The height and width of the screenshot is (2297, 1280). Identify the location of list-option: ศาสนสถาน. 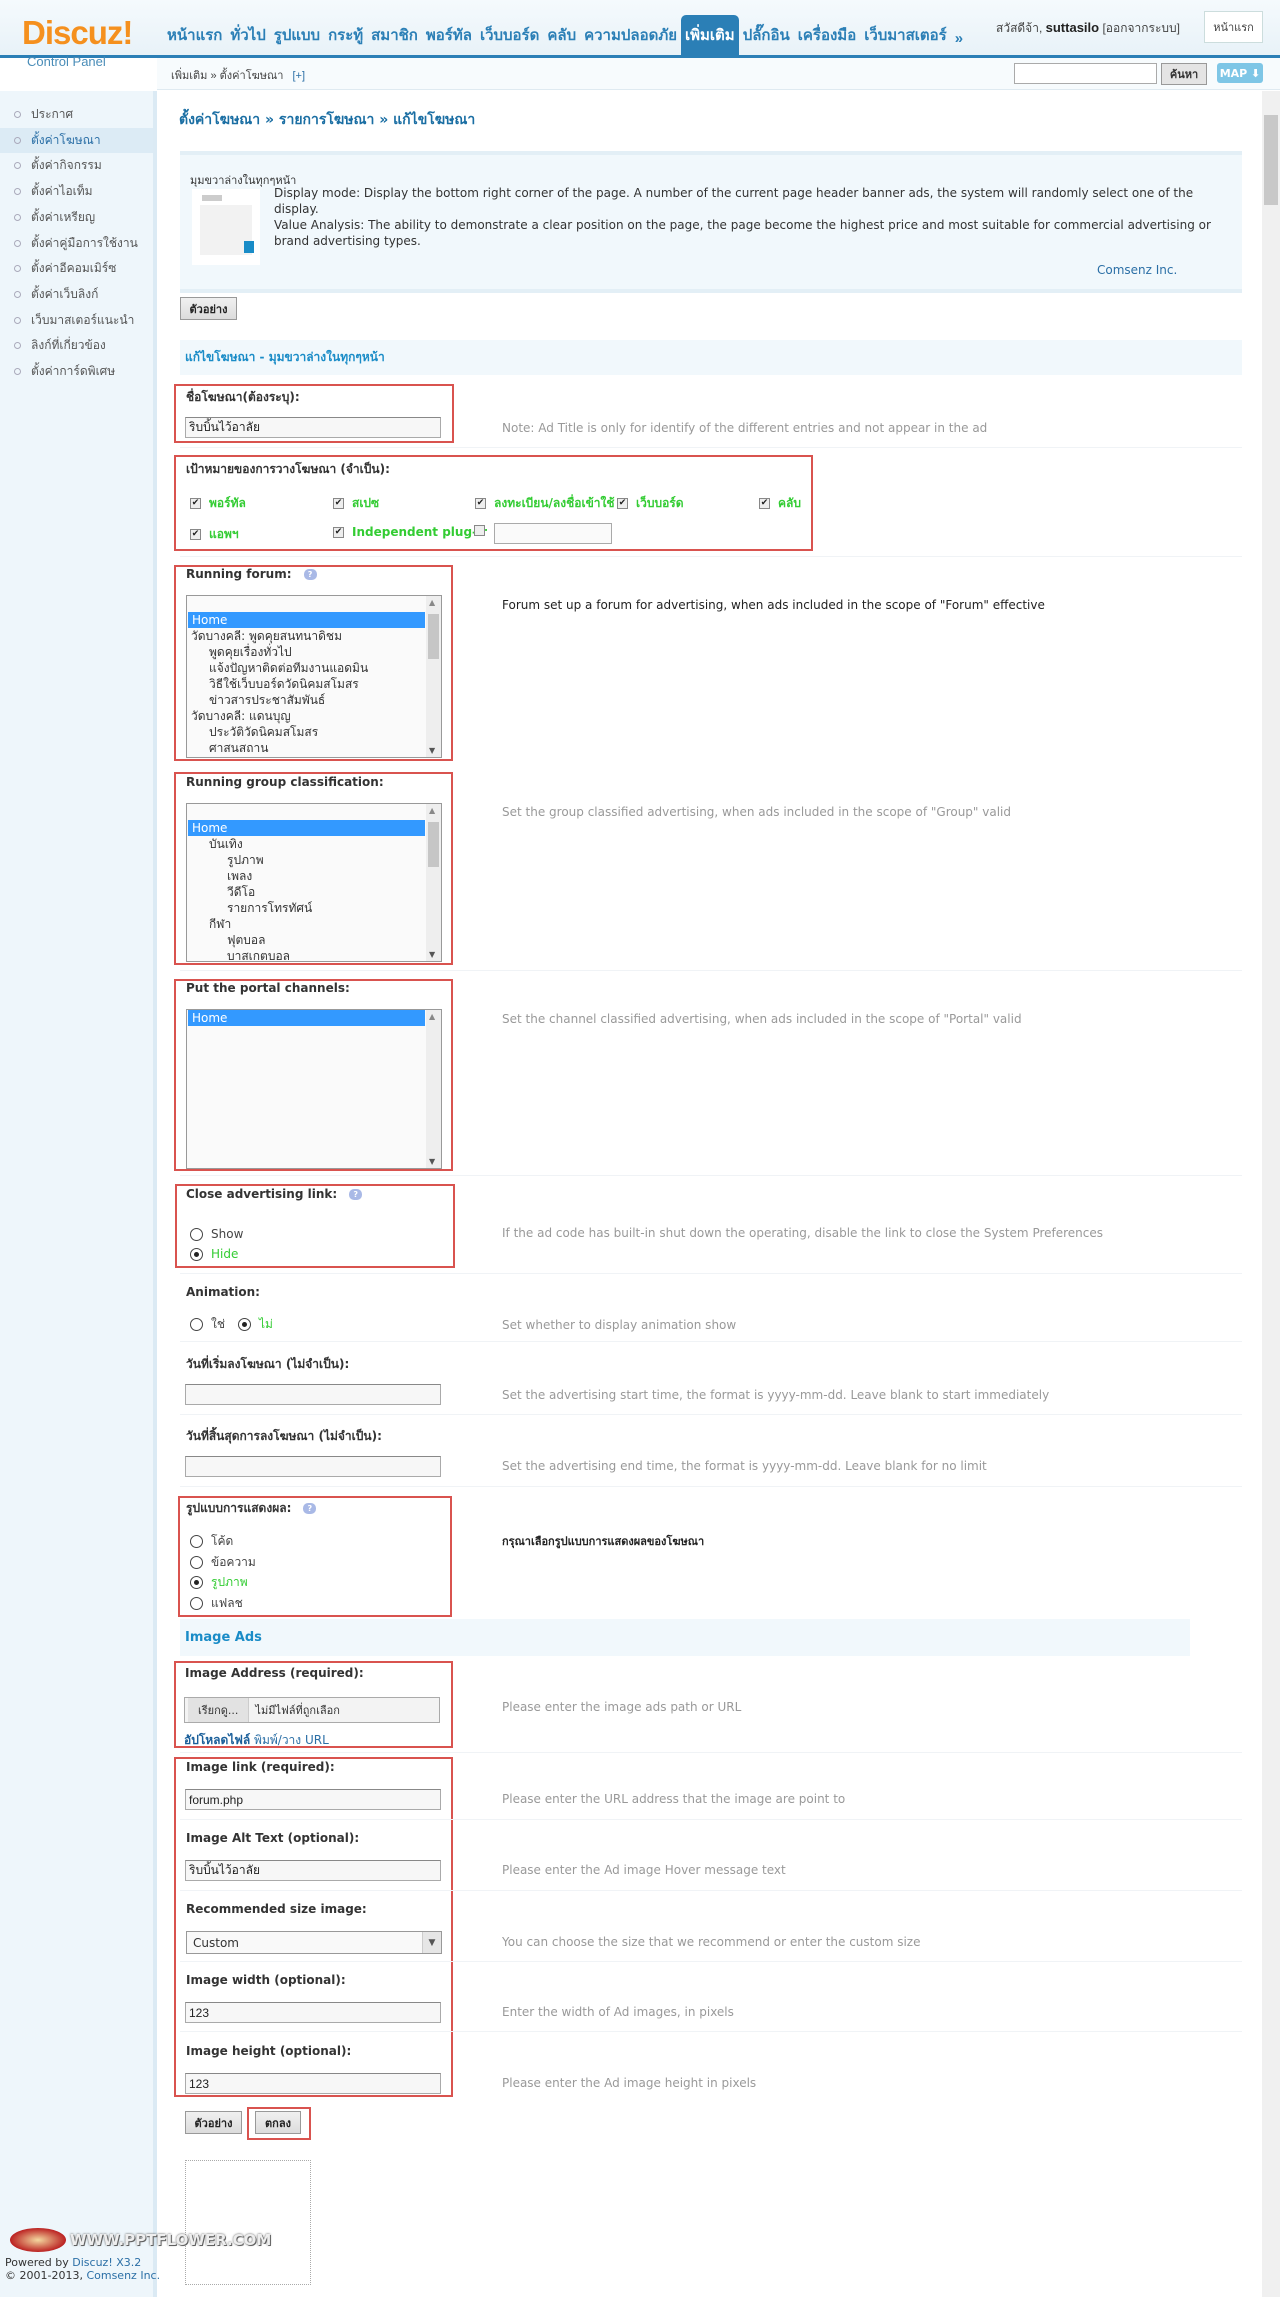
(305, 748).